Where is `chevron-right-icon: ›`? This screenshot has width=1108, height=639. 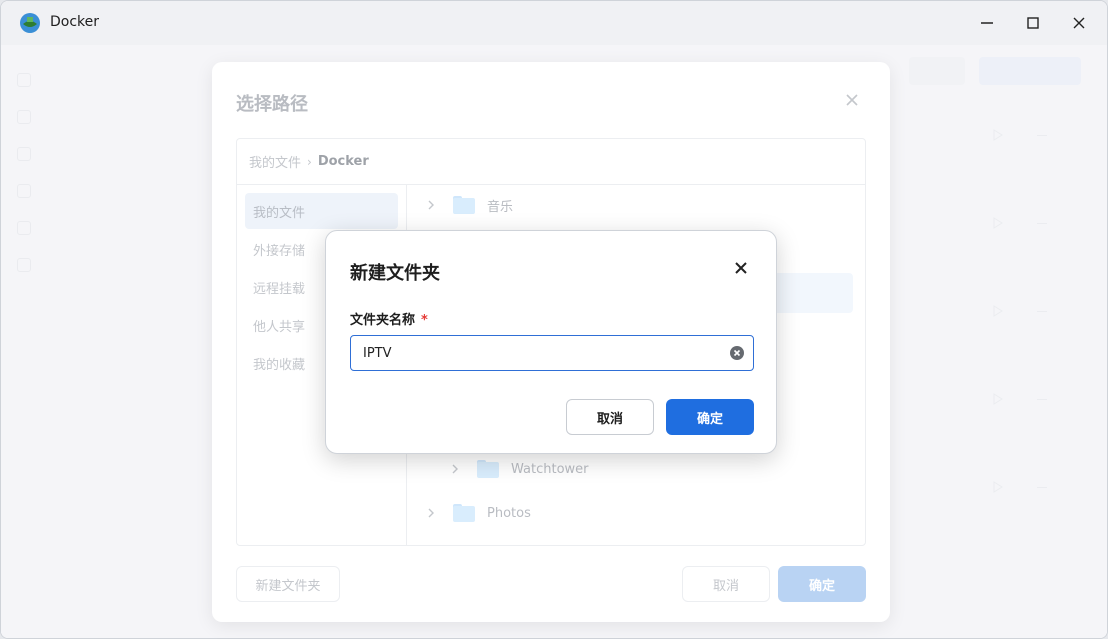
chevron-right-icon: › is located at coordinates (309, 161).